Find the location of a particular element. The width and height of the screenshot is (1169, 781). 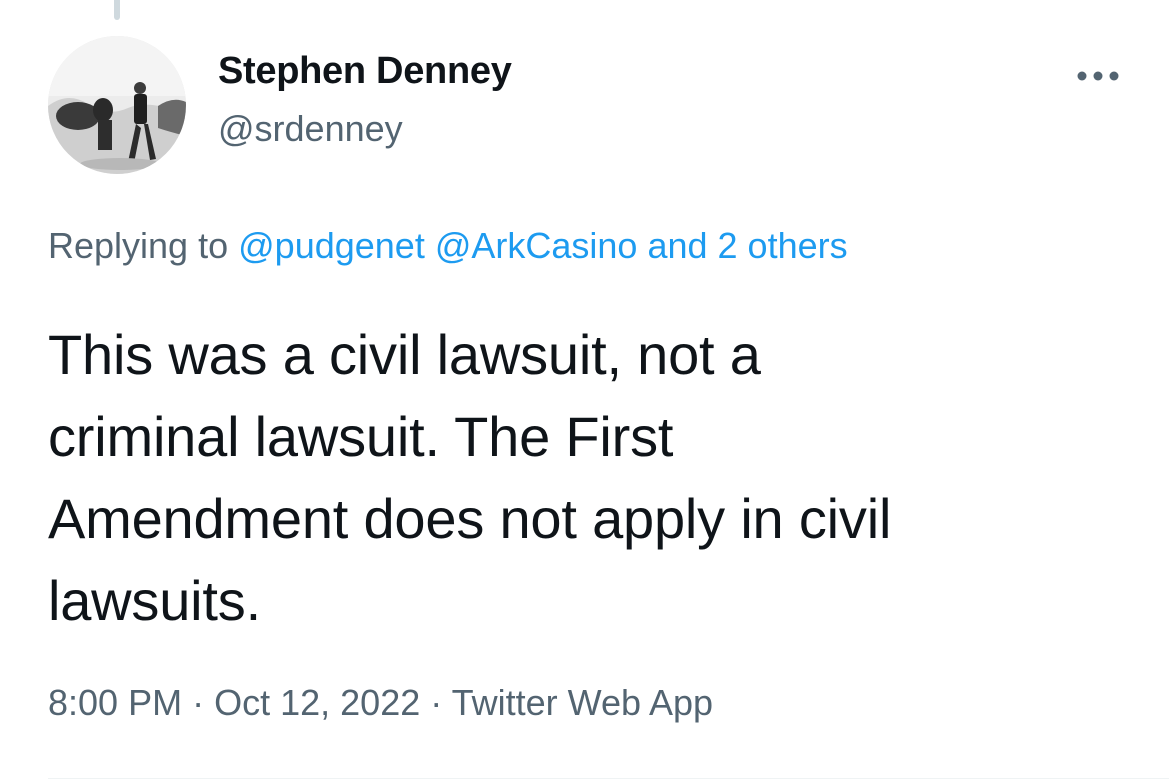

author-handle: @srdenney is located at coordinates (310, 129).